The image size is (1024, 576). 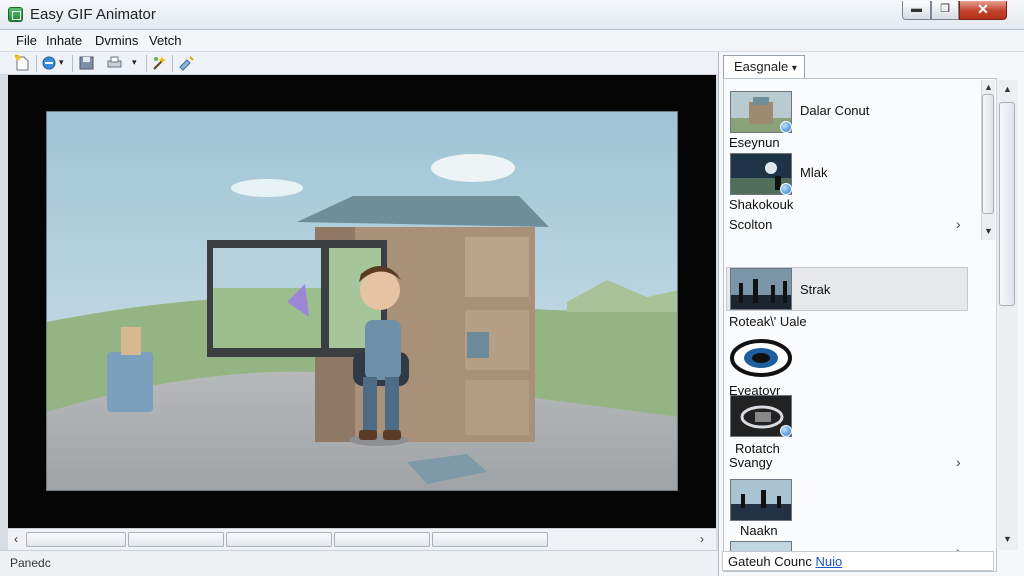 What do you see at coordinates (751, 462) in the screenshot?
I see `item-title: Svangy` at bounding box center [751, 462].